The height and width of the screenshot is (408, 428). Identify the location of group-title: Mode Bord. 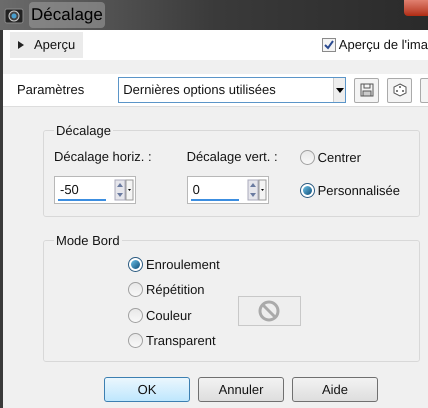
(88, 241).